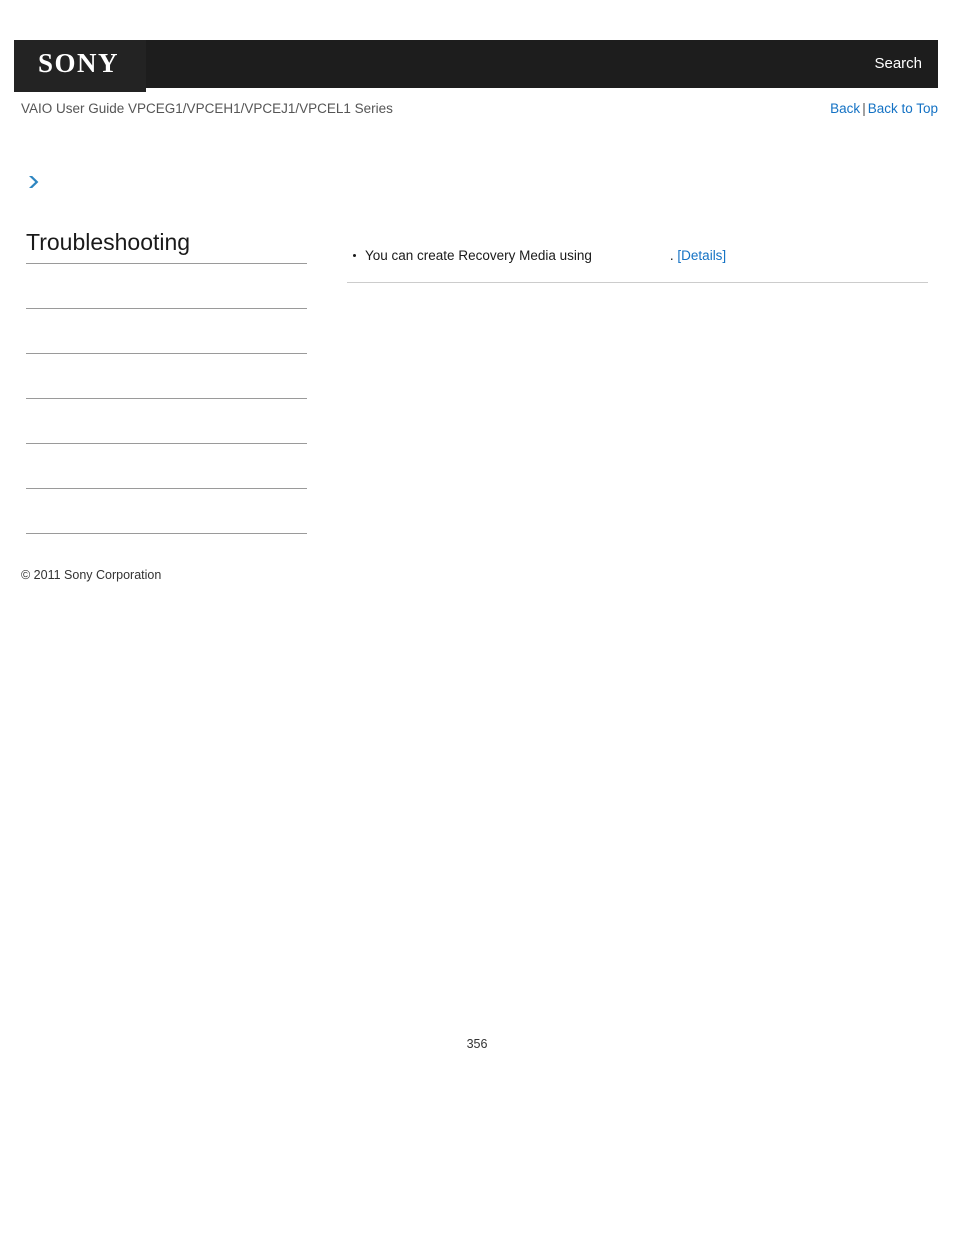 Image resolution: width=954 pixels, height=1235 pixels. Describe the element at coordinates (903, 108) in the screenshot. I see `back-to-top-link: Back to Top` at that location.